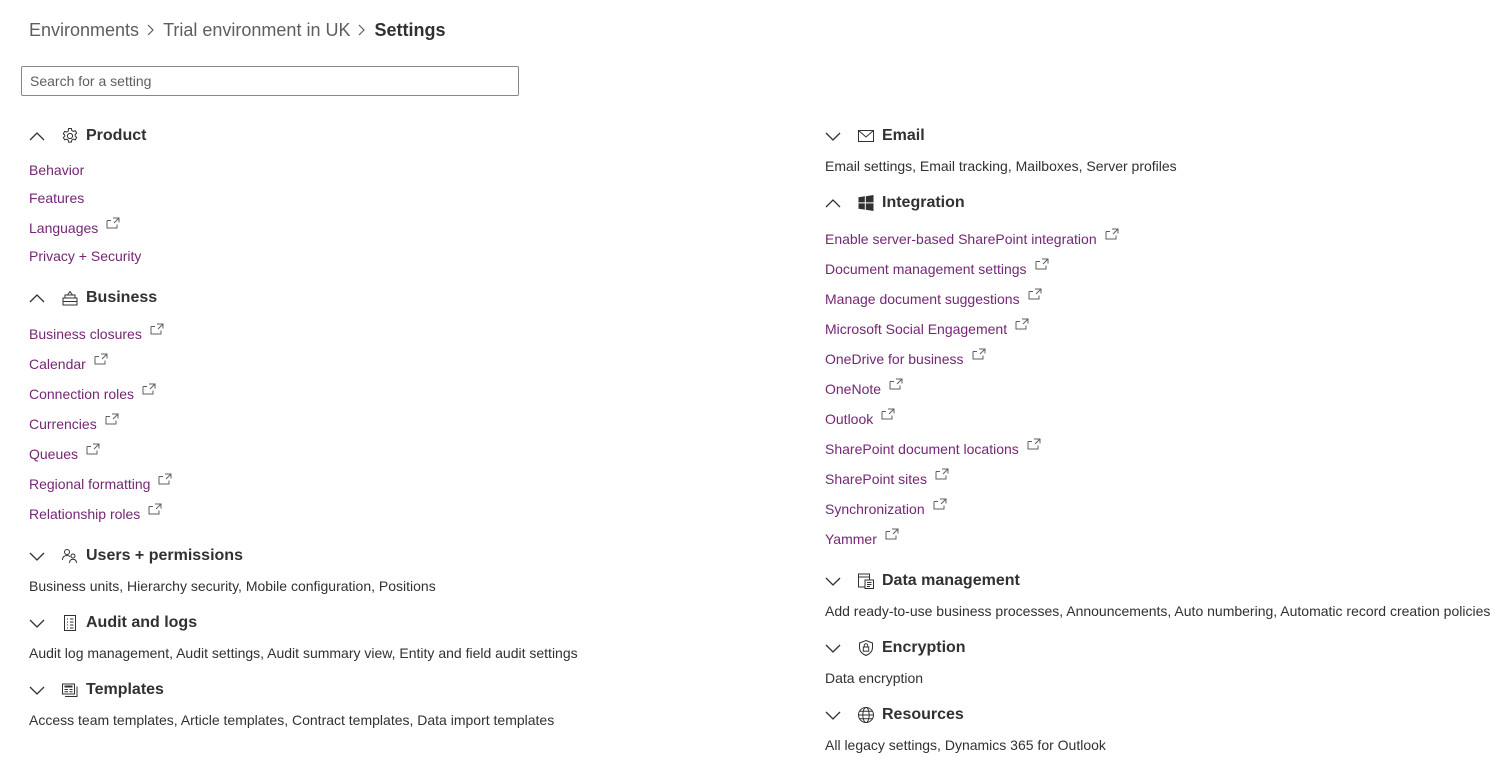  I want to click on globe-icon, so click(866, 715).